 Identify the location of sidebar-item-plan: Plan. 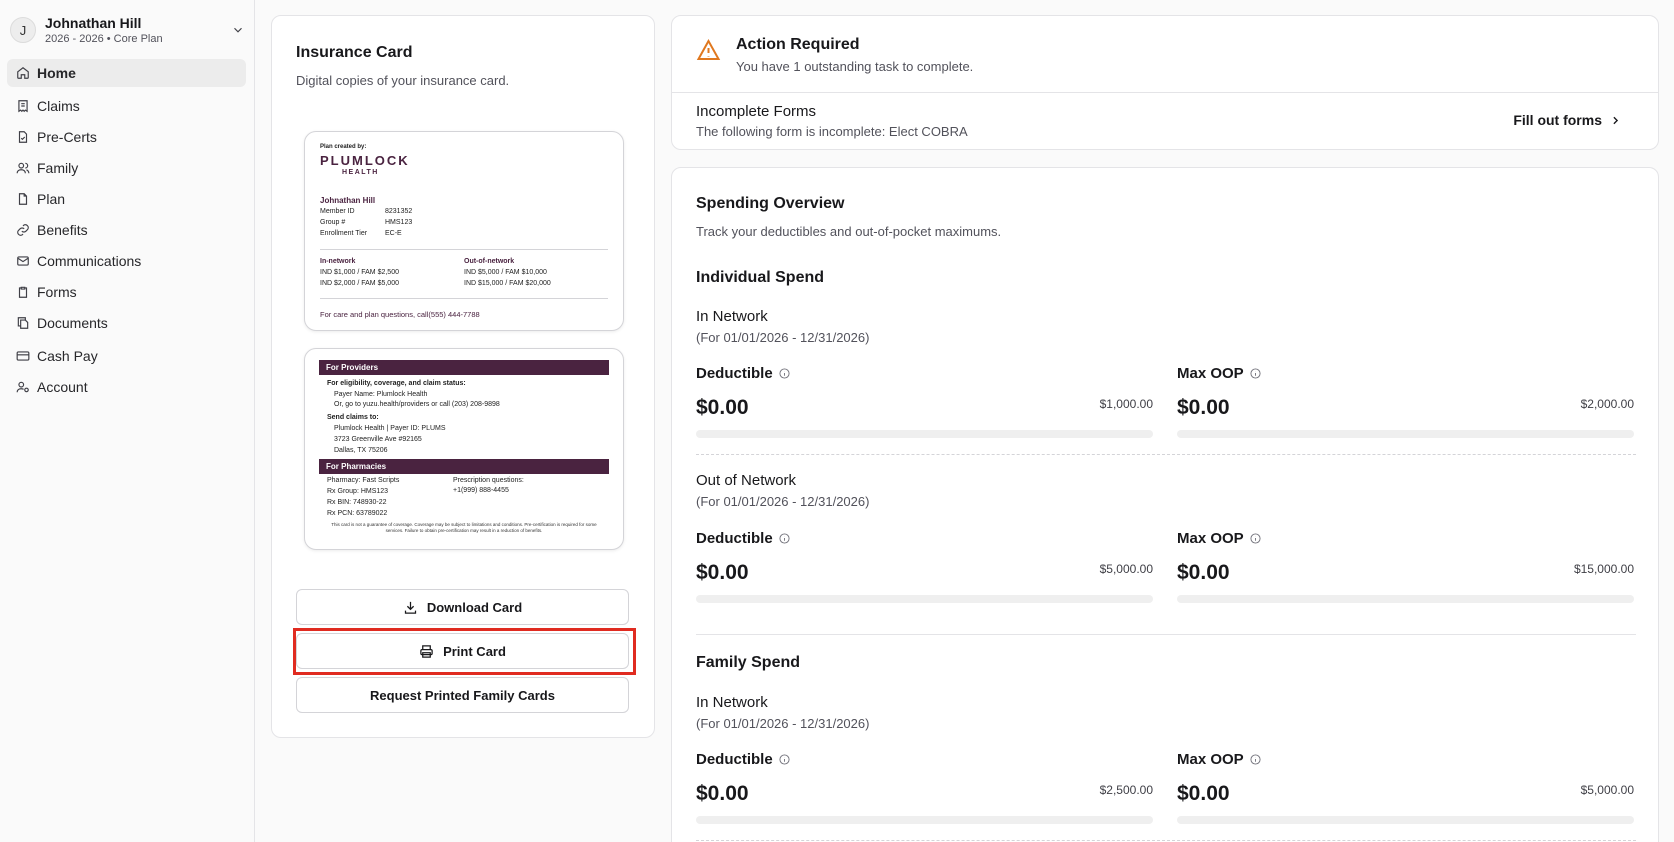
(126, 199).